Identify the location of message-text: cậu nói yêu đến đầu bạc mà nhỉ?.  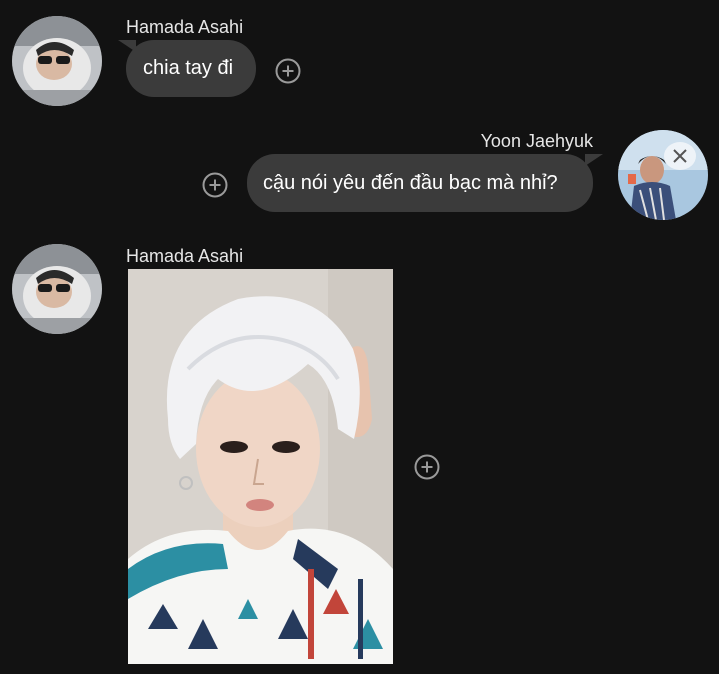
(410, 182).